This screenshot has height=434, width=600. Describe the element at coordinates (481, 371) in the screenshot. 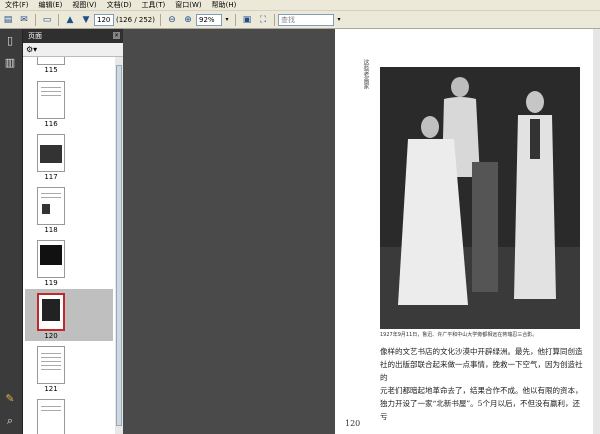

I see `body-line: 社的出版部联合起来做一点事情，挽救一下空气，因为创造社的` at that location.